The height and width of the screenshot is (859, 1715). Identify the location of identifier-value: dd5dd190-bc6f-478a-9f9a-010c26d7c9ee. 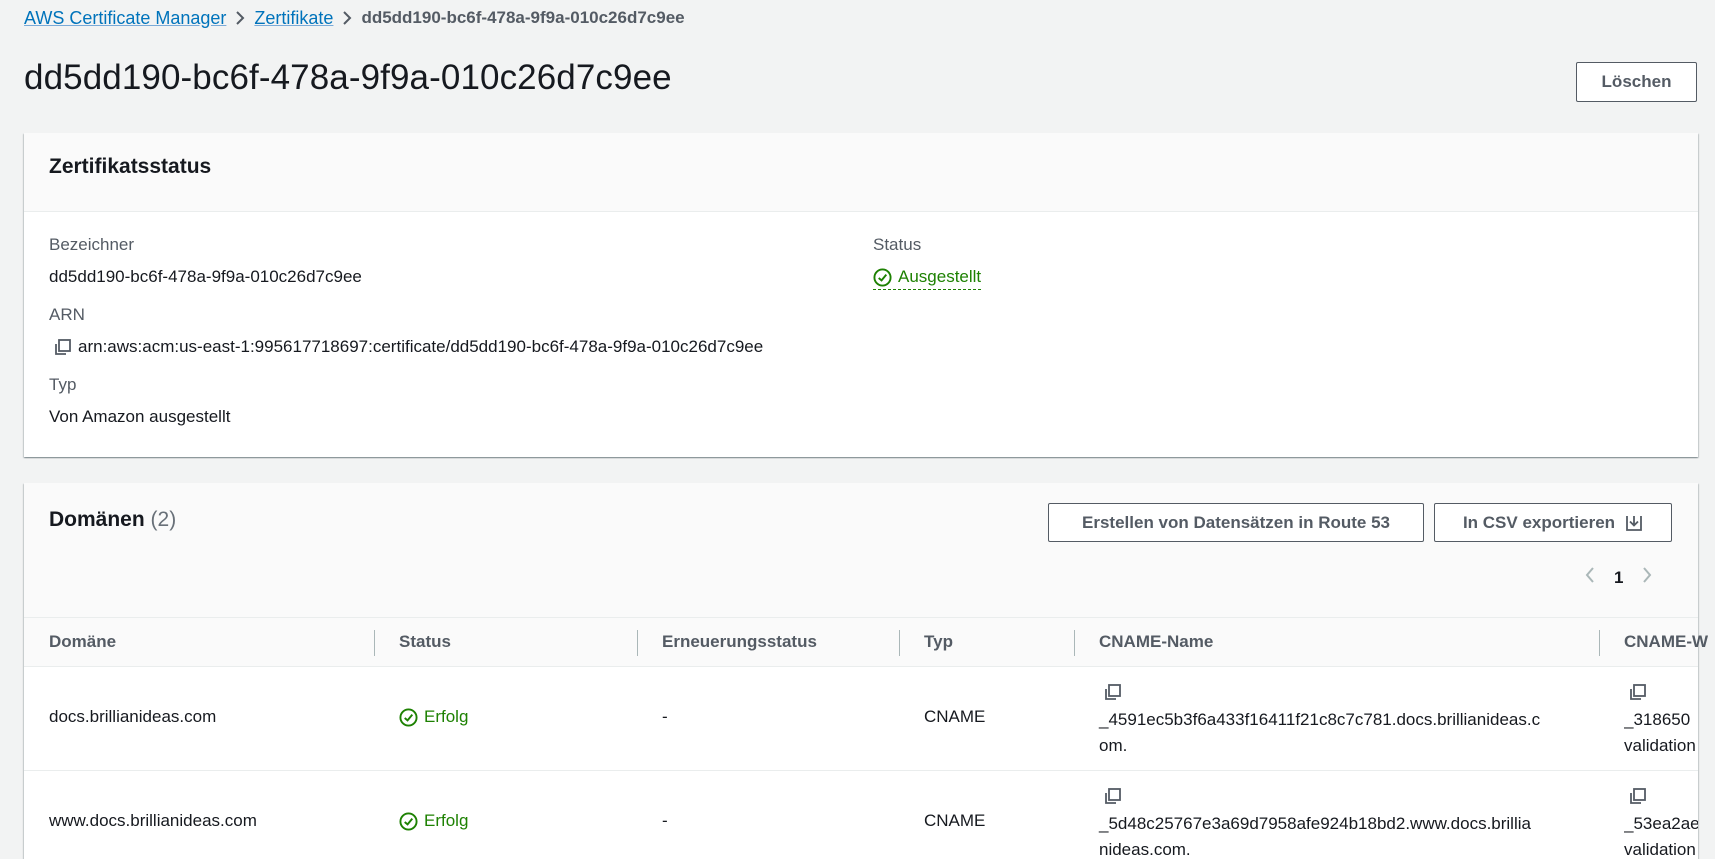
(205, 276).